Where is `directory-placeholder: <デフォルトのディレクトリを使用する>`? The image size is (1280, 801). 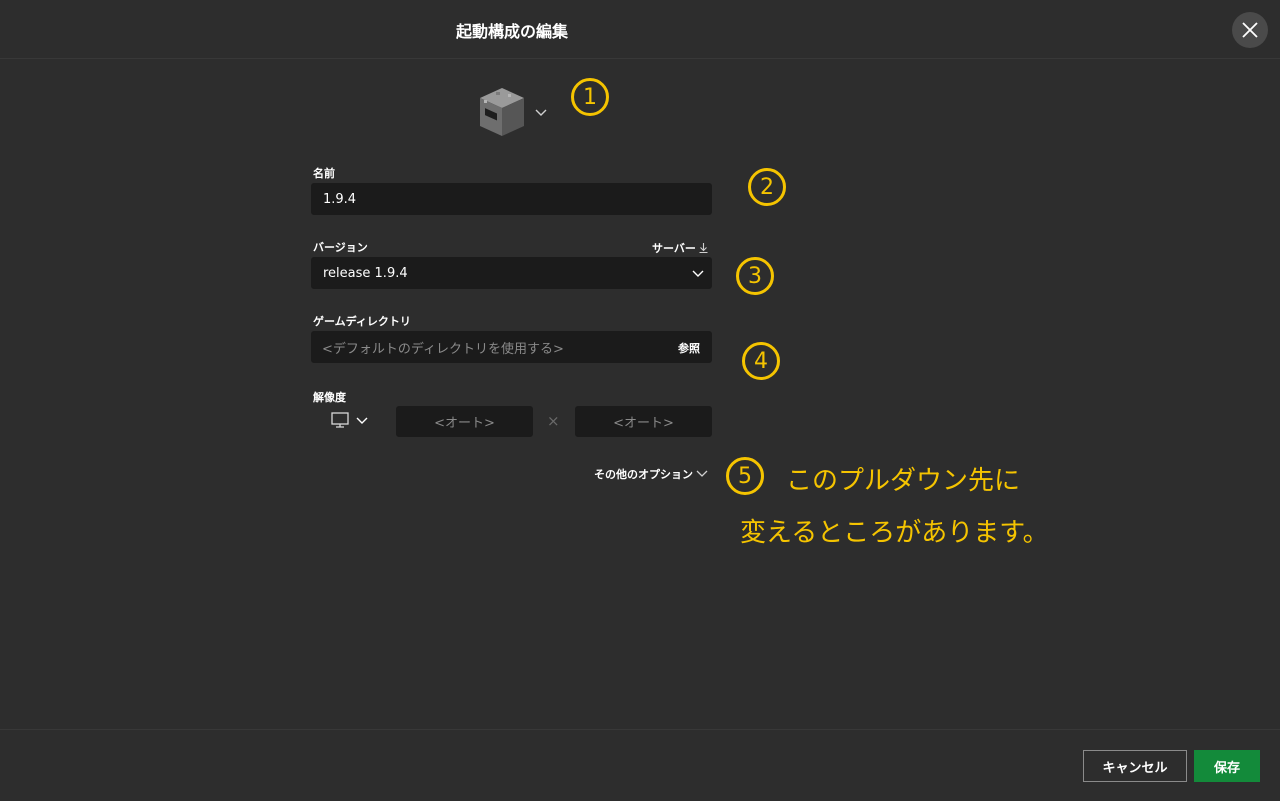 directory-placeholder: <デフォルトのディレクトリを使用する> is located at coordinates (443, 349).